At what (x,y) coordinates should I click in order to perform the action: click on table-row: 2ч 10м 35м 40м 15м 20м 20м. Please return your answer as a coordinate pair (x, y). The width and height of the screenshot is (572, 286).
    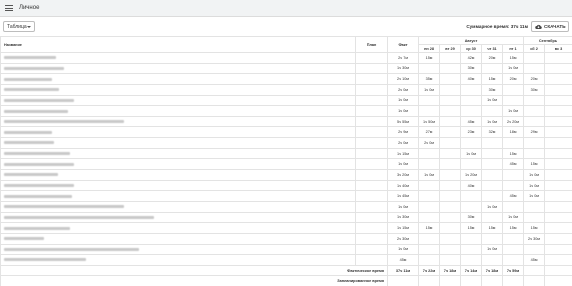
    Looking at the image, I should click on (286, 79).